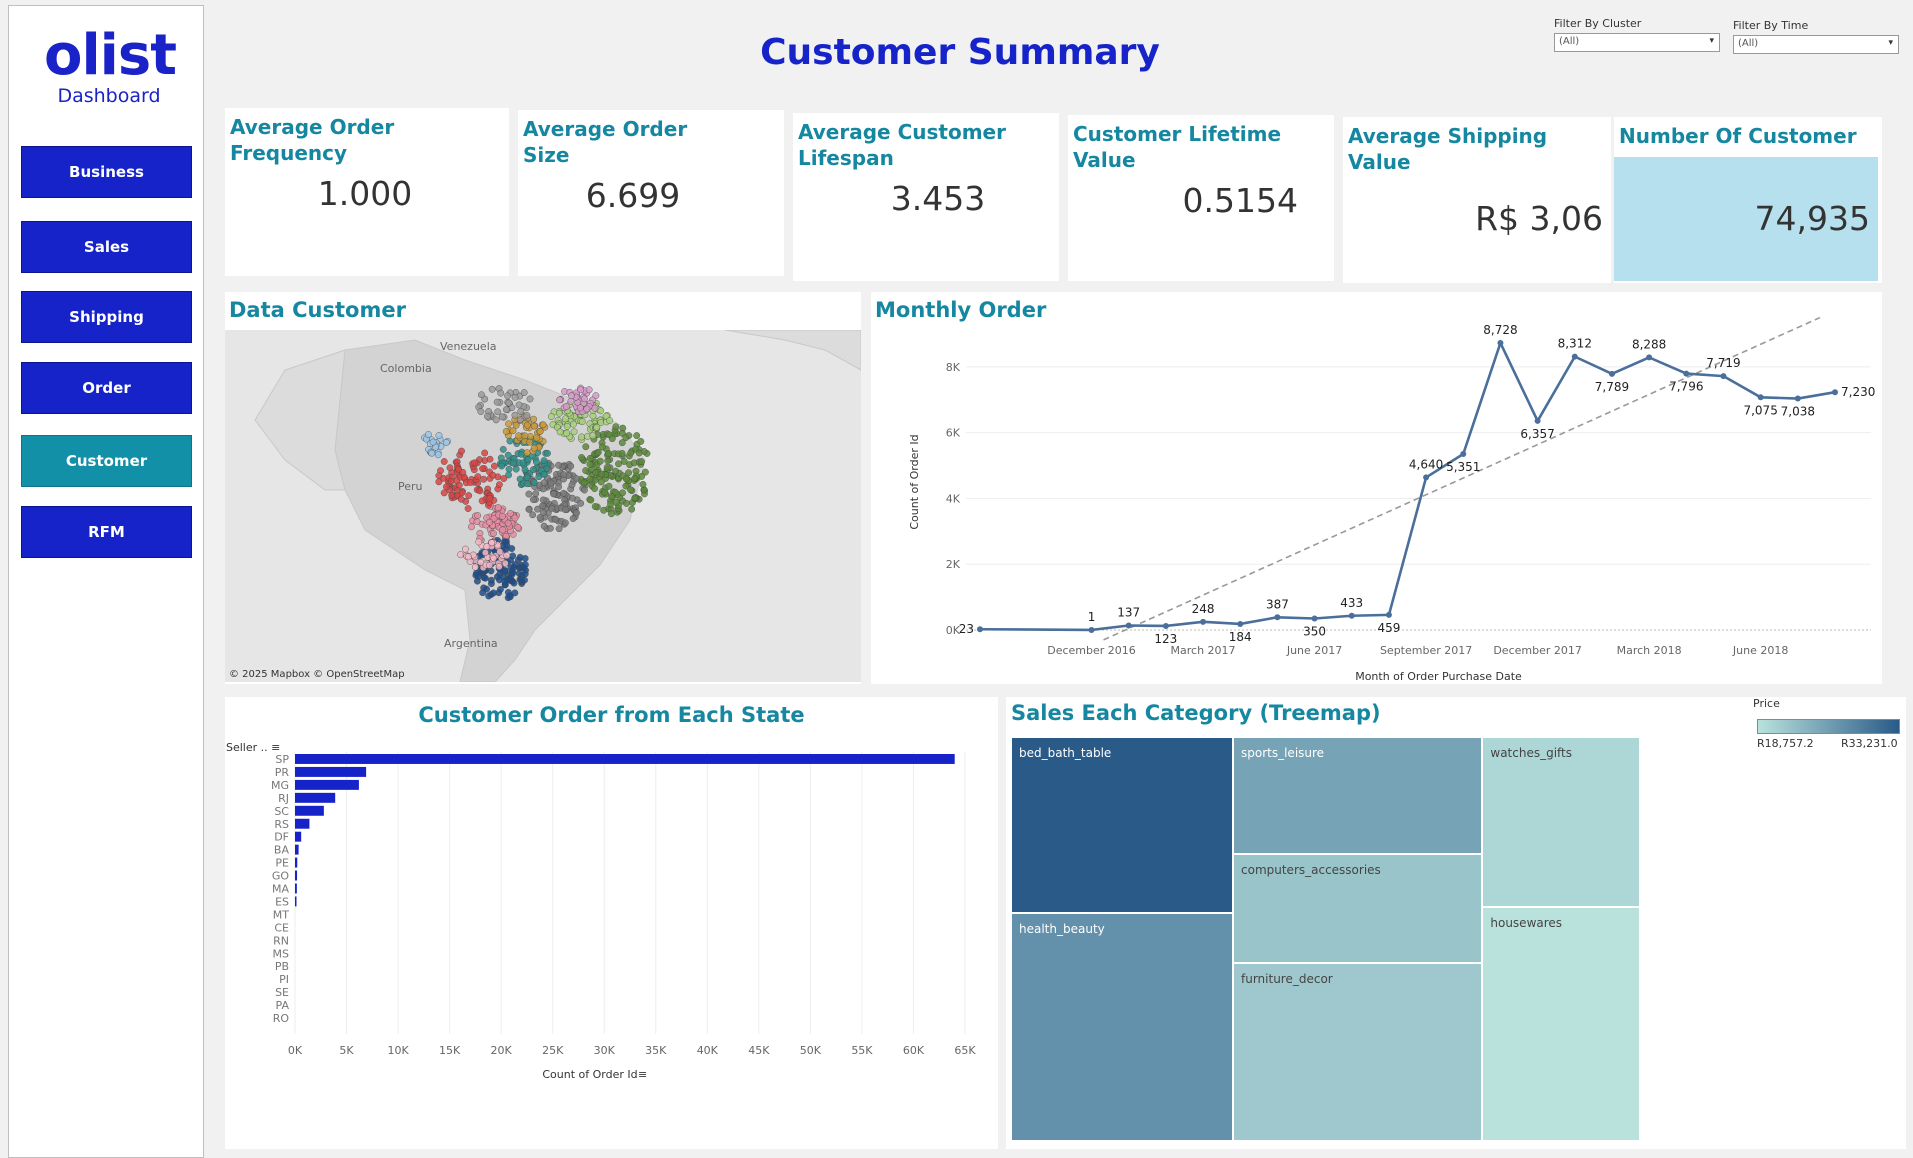  I want to click on map-canvas: Venezuela Colombia Peru Argentina, so click(543, 506).